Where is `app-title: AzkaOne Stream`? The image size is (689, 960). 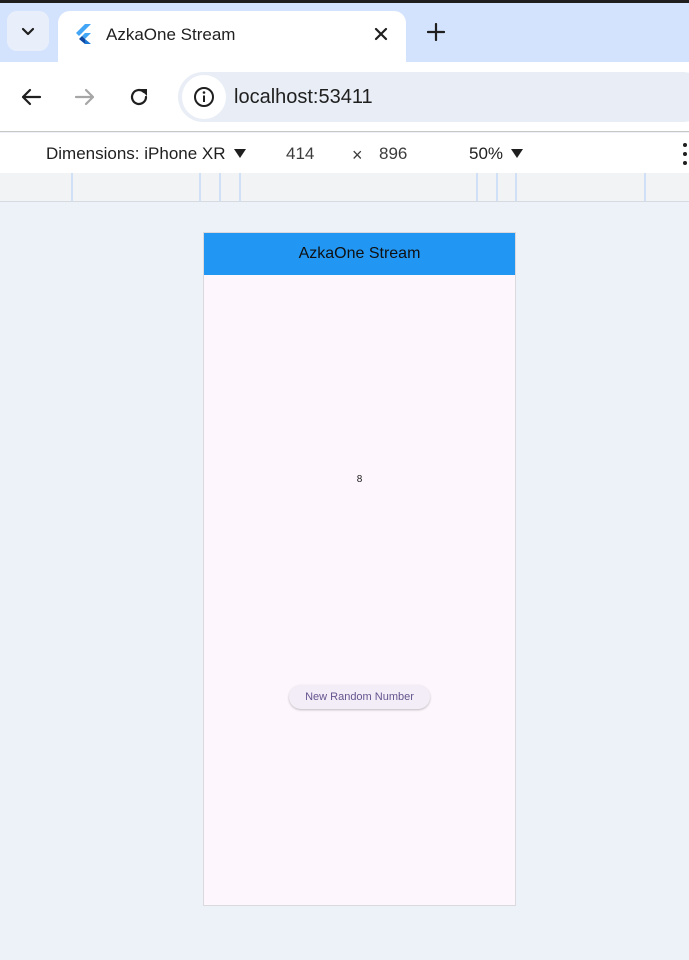
app-title: AzkaOne Stream is located at coordinates (359, 253).